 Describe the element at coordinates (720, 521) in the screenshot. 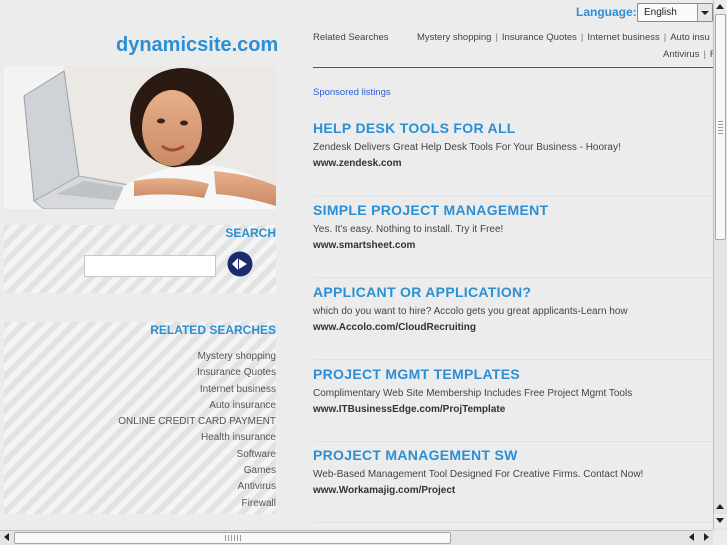

I see `scroll-down-icon` at that location.